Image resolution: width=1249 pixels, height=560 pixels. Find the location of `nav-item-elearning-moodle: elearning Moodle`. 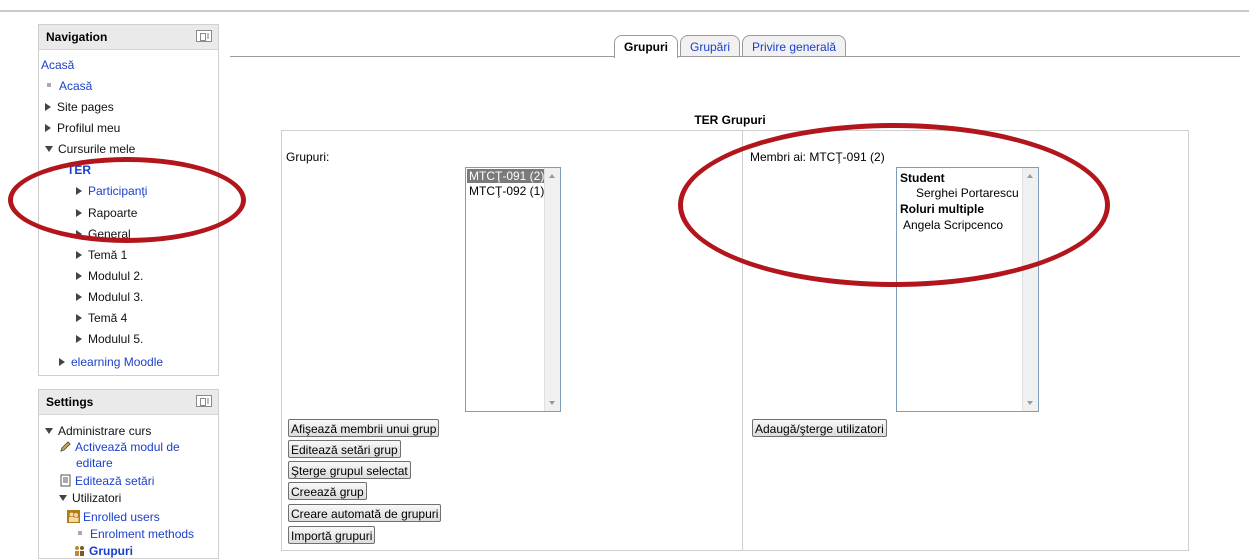

nav-item-elearning-moodle: elearning Moodle is located at coordinates (111, 362).